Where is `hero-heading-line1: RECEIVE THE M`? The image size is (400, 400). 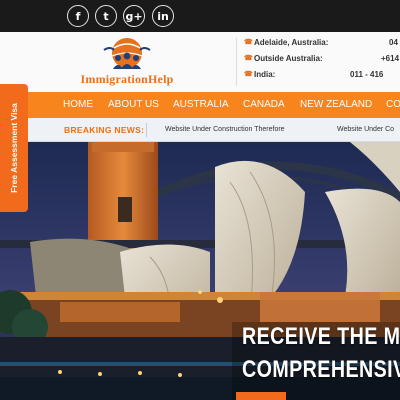 hero-heading-line1: RECEIVE THE M is located at coordinates (321, 336).